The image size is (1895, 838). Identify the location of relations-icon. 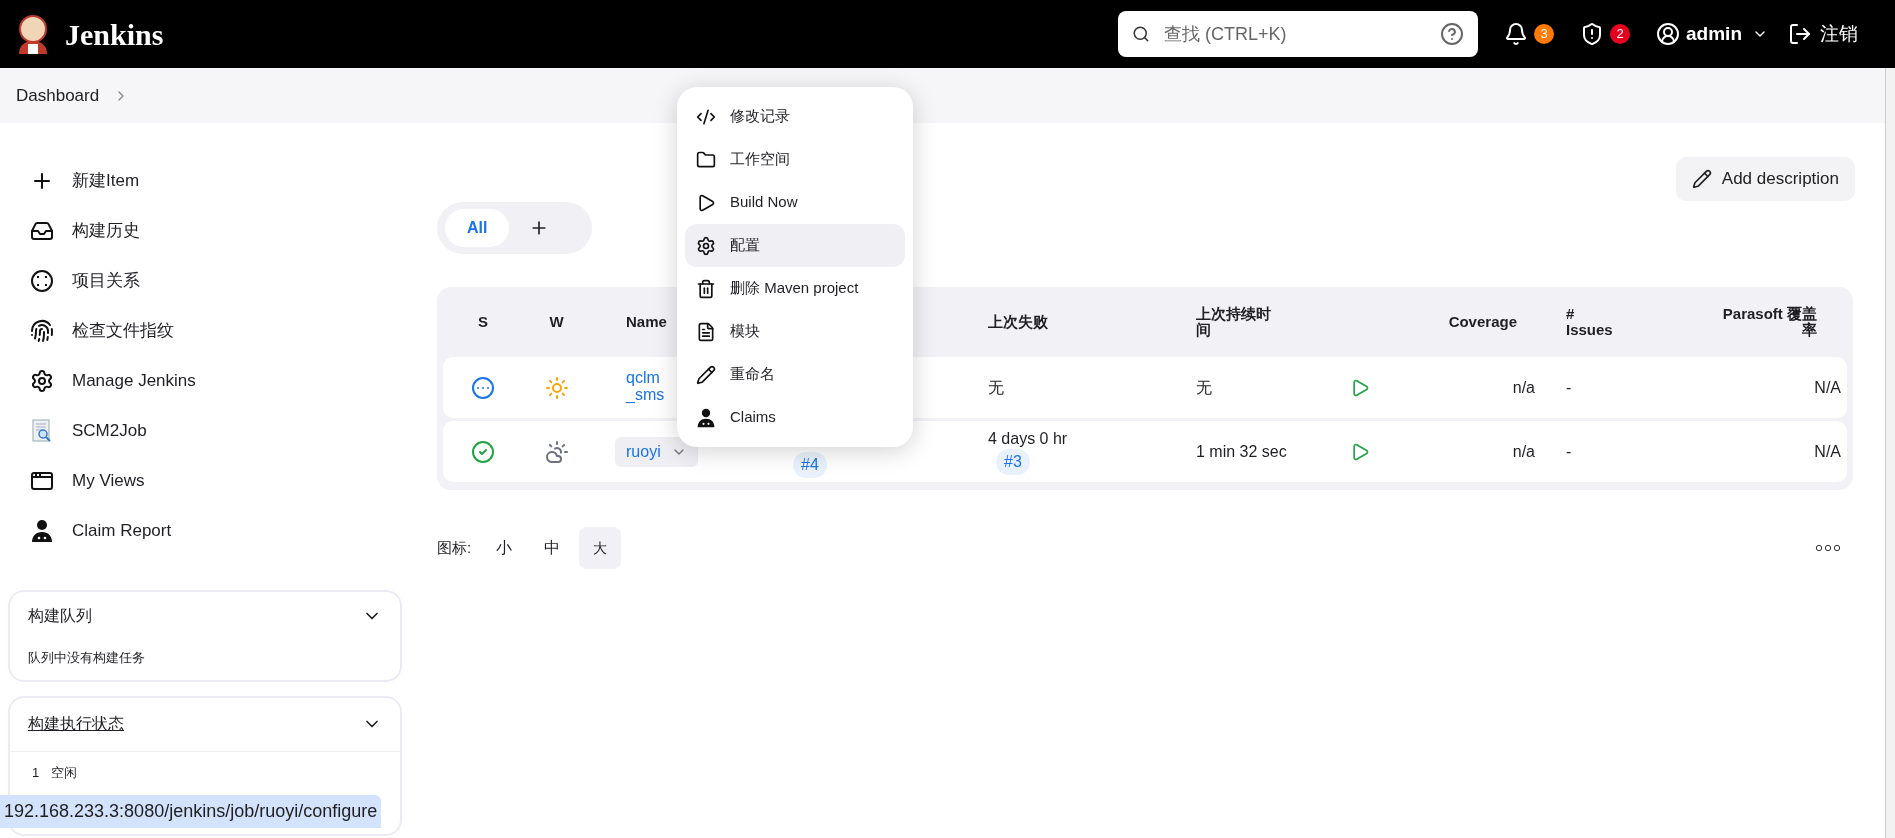
(42, 281).